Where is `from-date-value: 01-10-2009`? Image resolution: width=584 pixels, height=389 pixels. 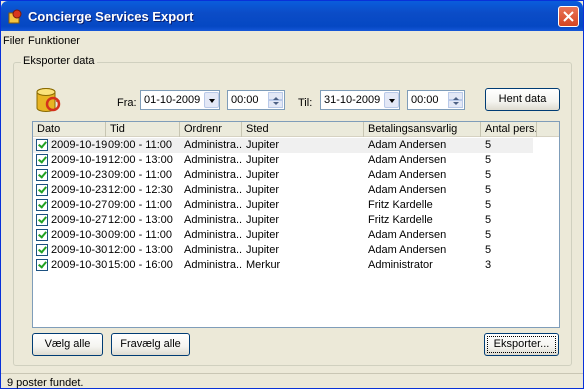 from-date-value: 01-10-2009 is located at coordinates (172, 100).